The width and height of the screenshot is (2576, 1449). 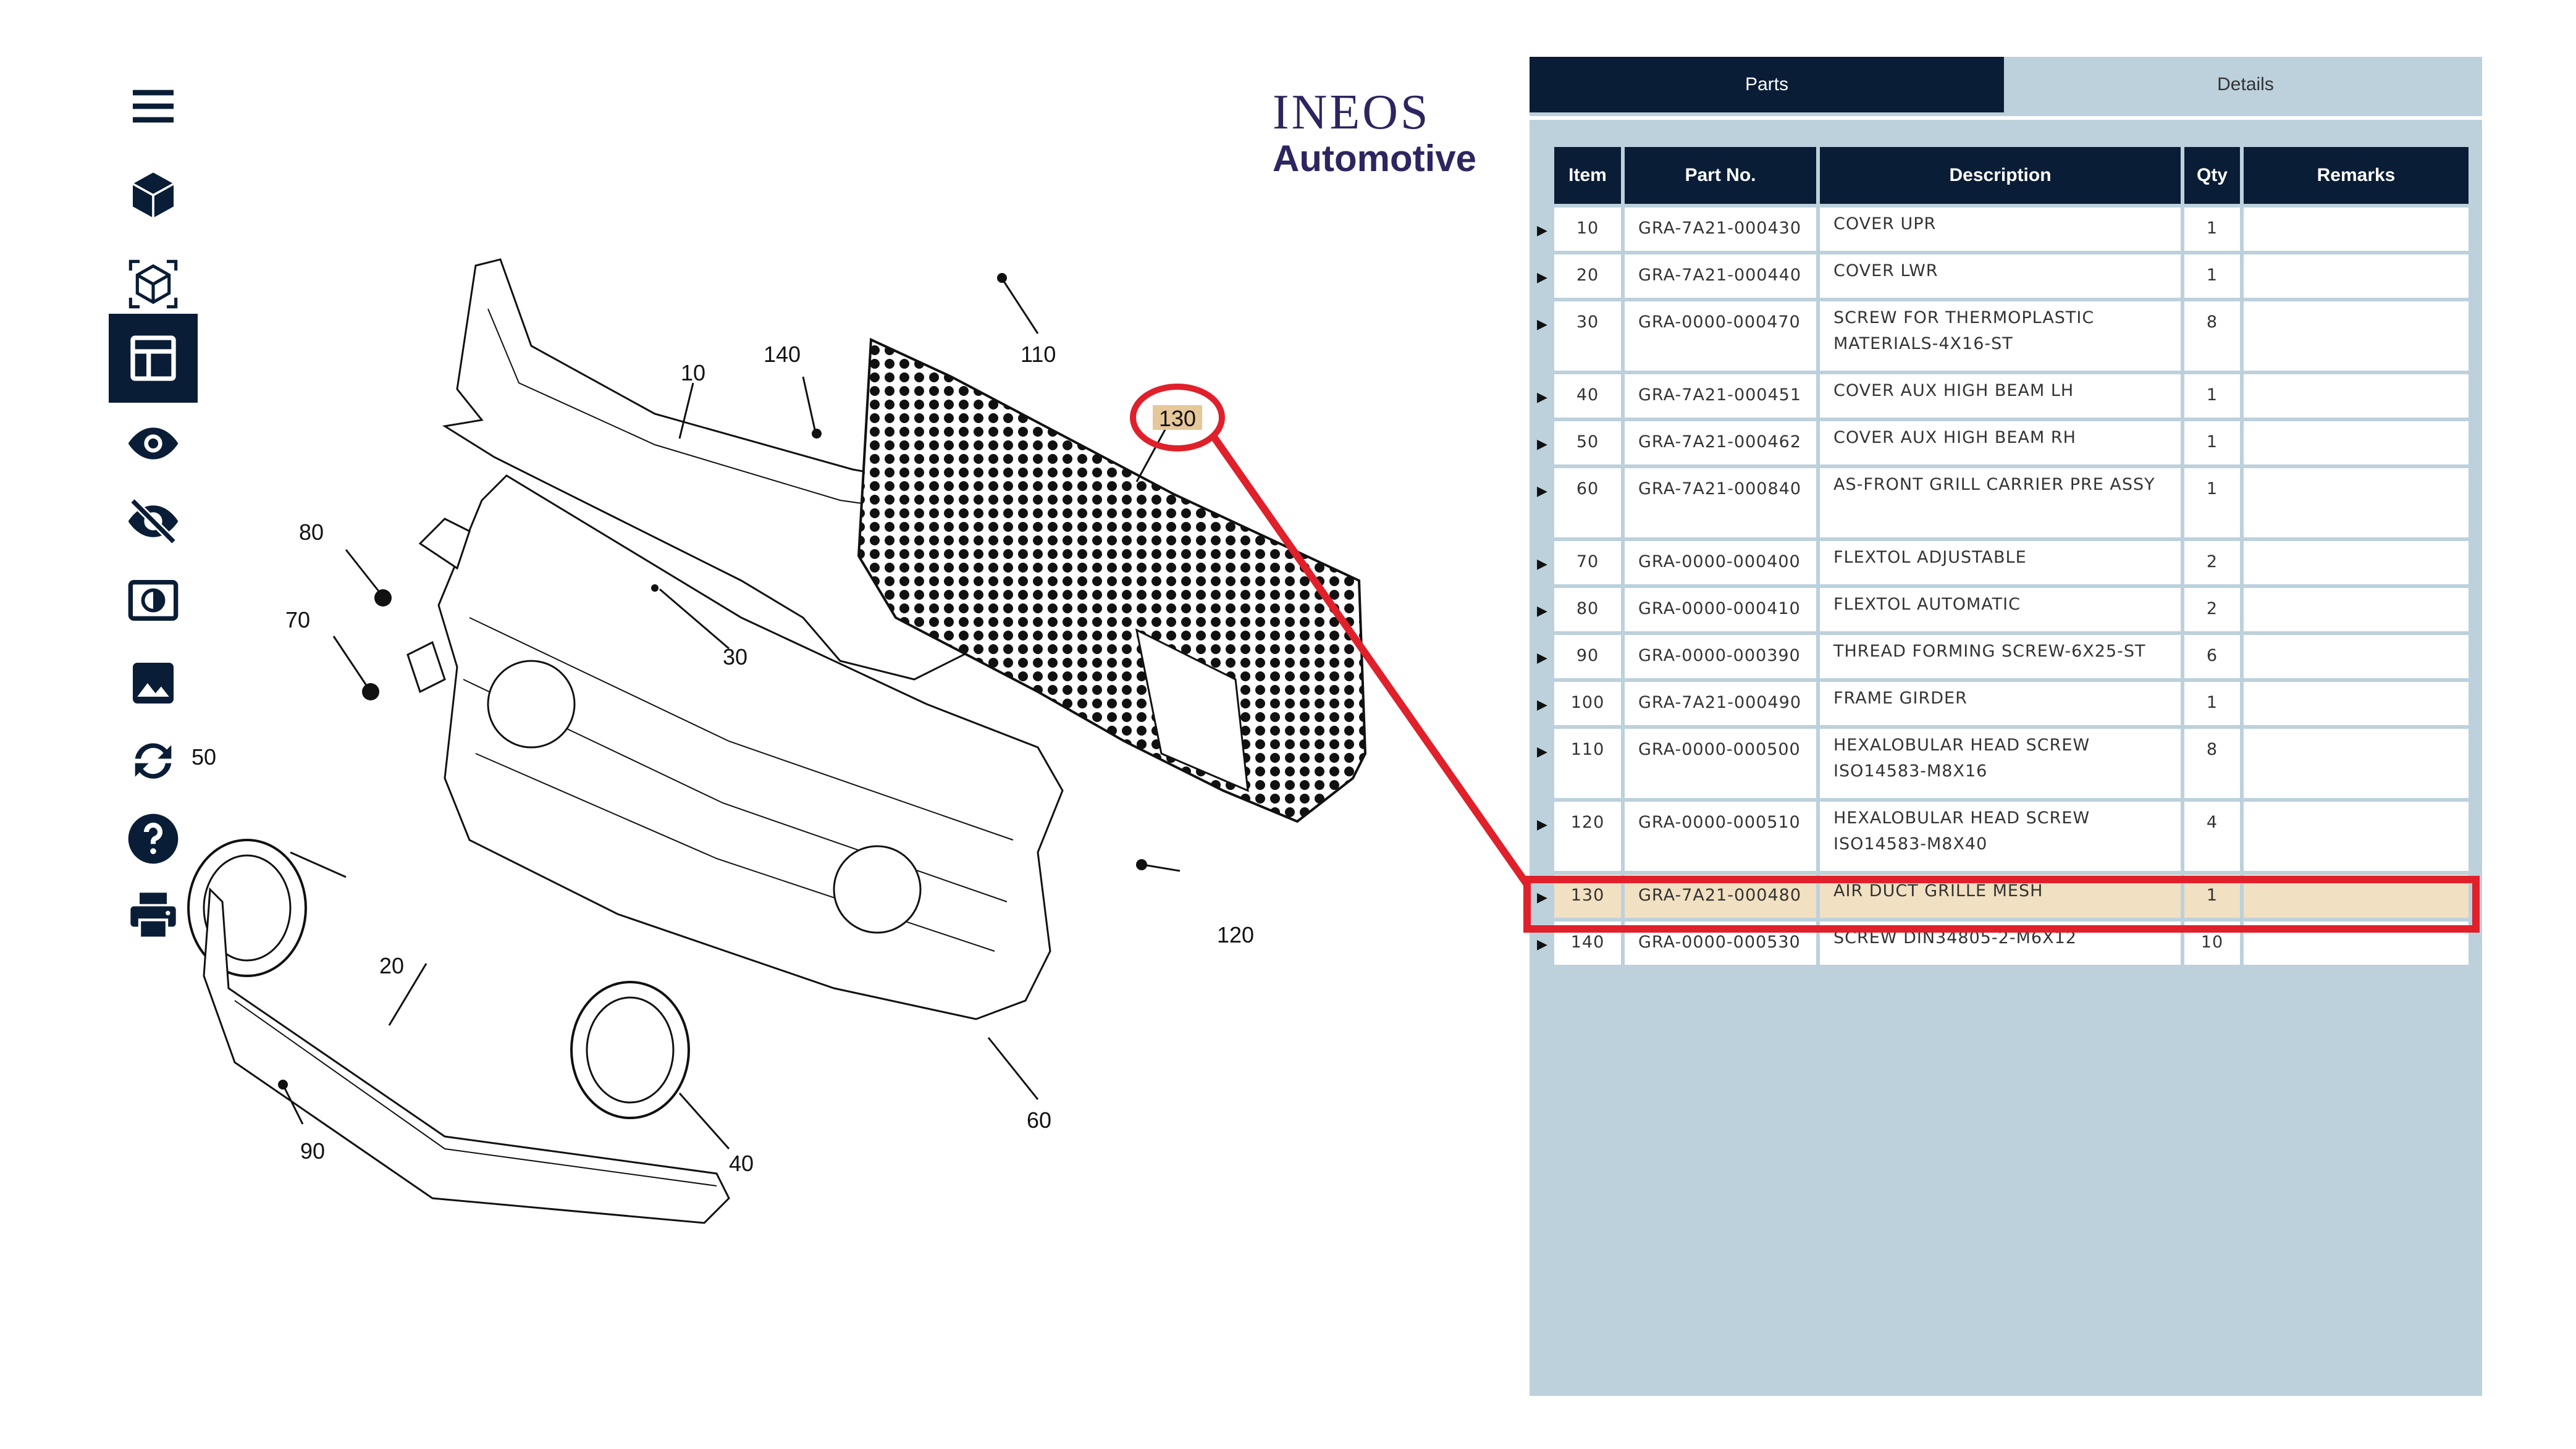 I want to click on table-row: ▶ 80 GRA-0000-000410 FLEXTOL AUTOMATIC 2, so click(x=2003, y=609).